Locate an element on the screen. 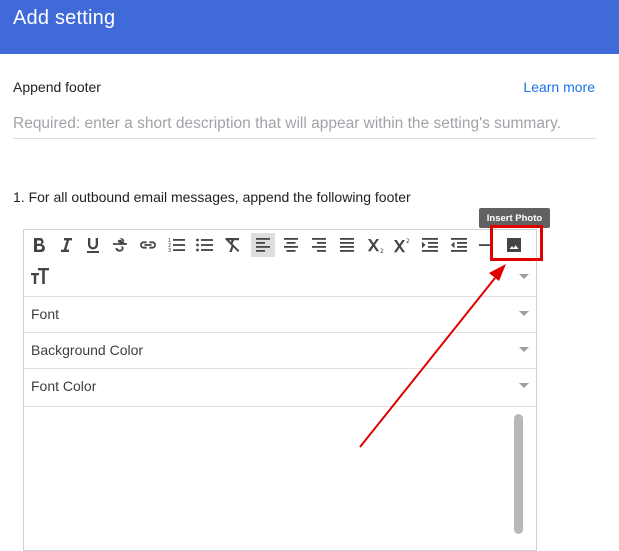  italic-icon is located at coordinates (66, 245).